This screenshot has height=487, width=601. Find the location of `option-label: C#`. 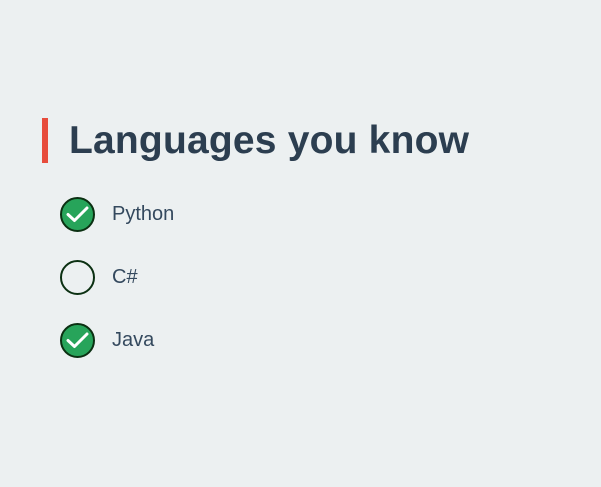

option-label: C# is located at coordinates (125, 276).